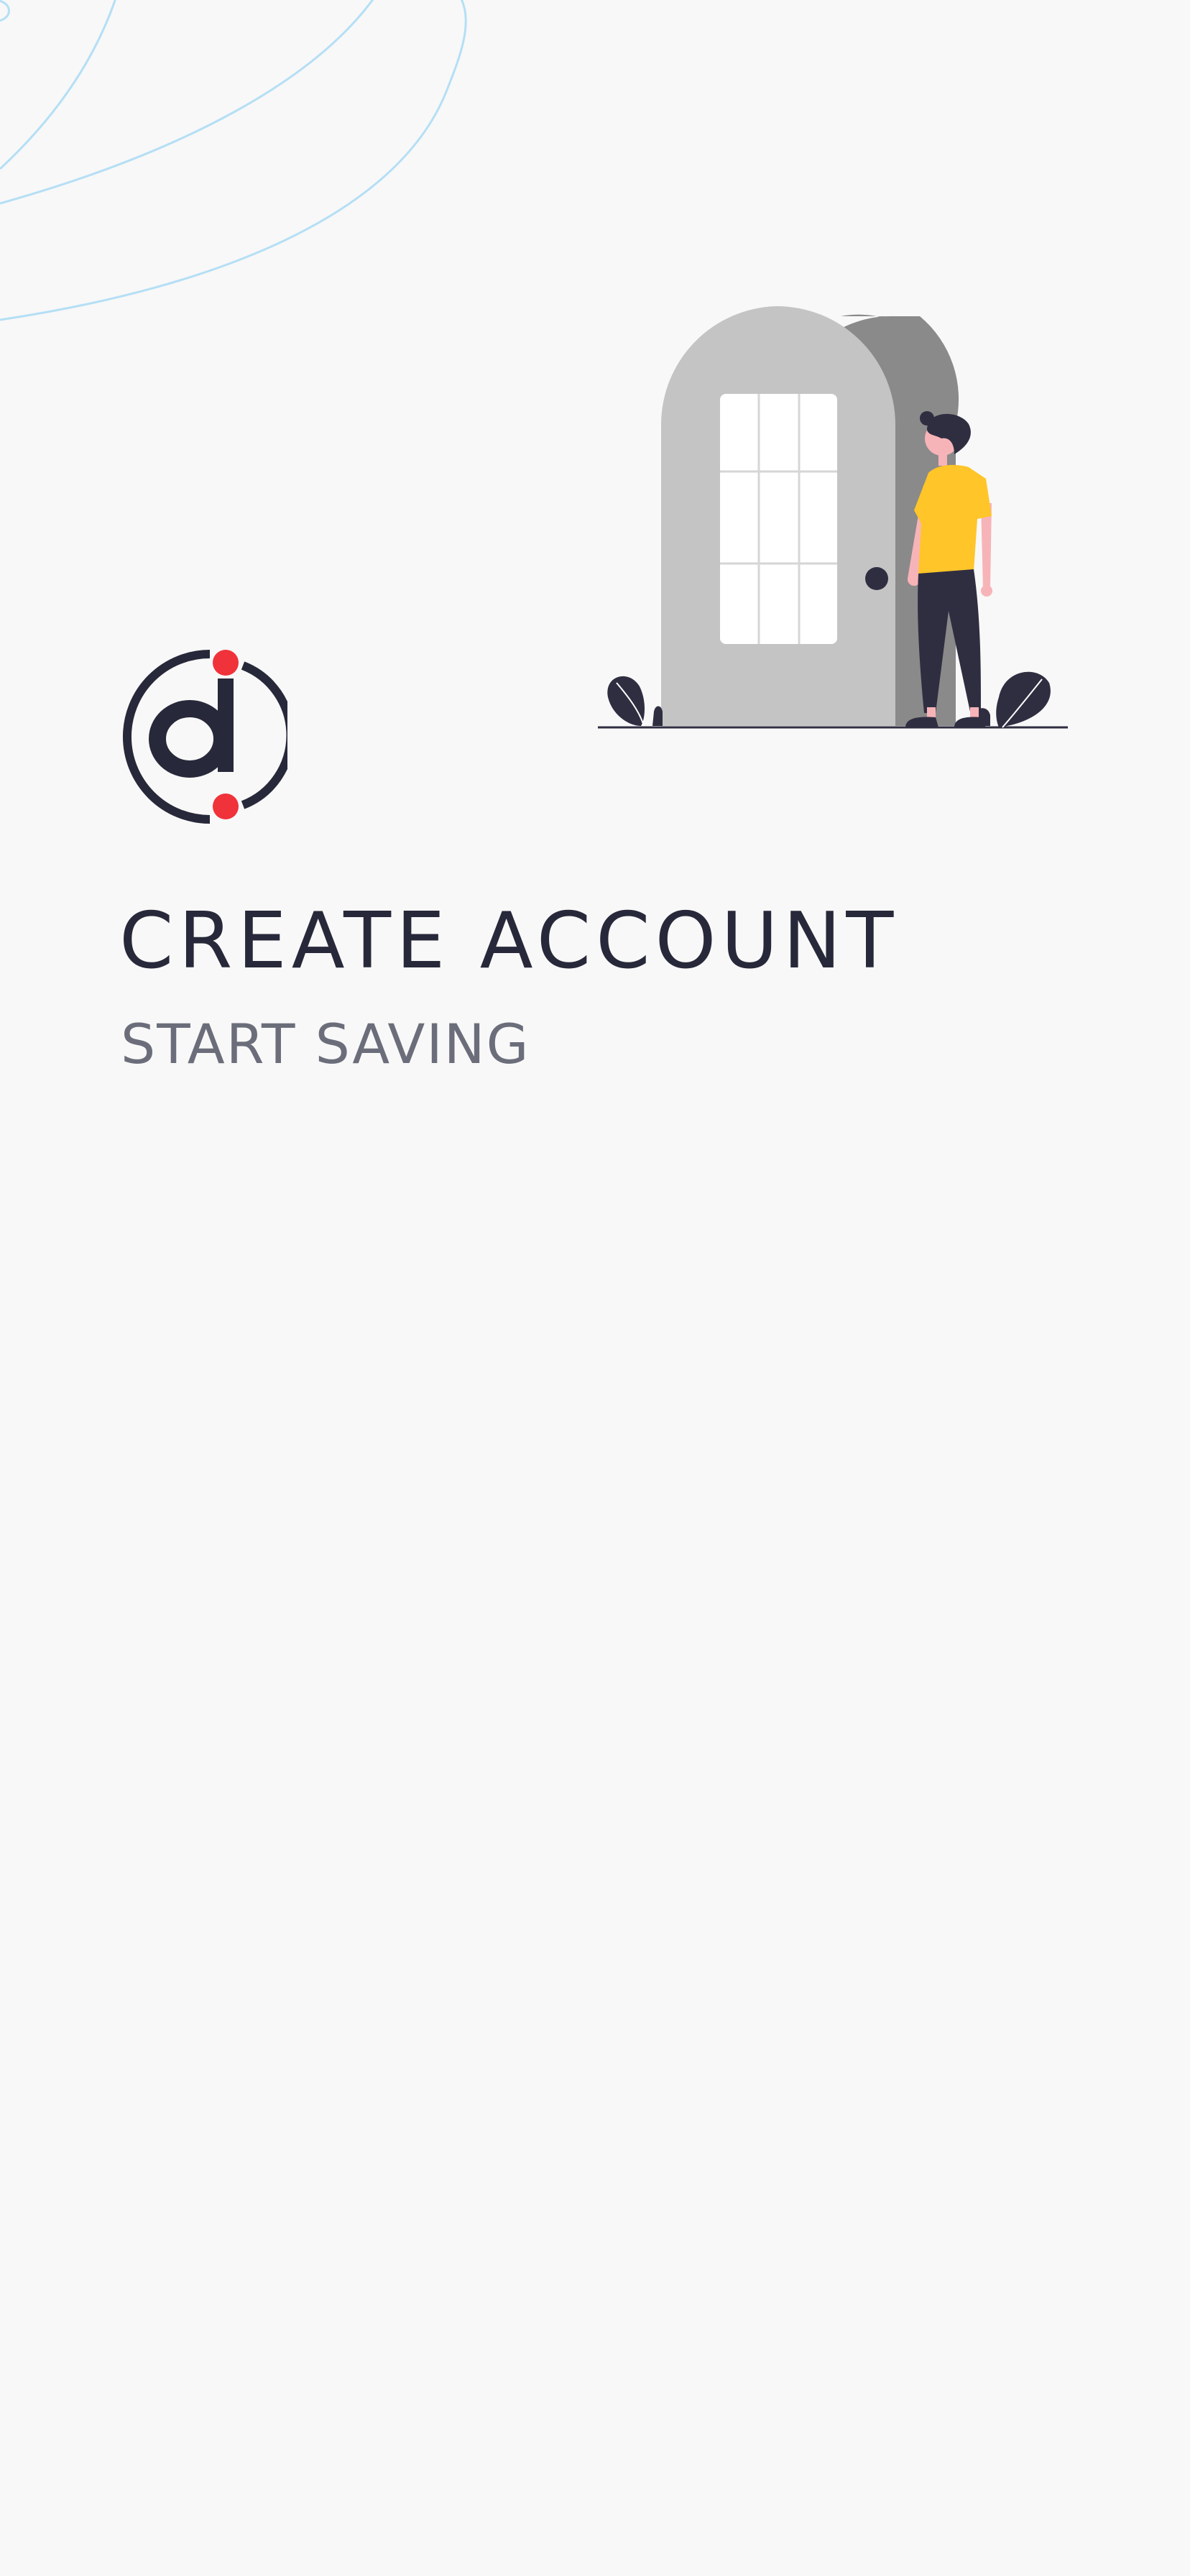 This screenshot has width=1190, height=2576. Describe the element at coordinates (325, 1044) in the screenshot. I see `page-subtitle: START SAVING` at that location.